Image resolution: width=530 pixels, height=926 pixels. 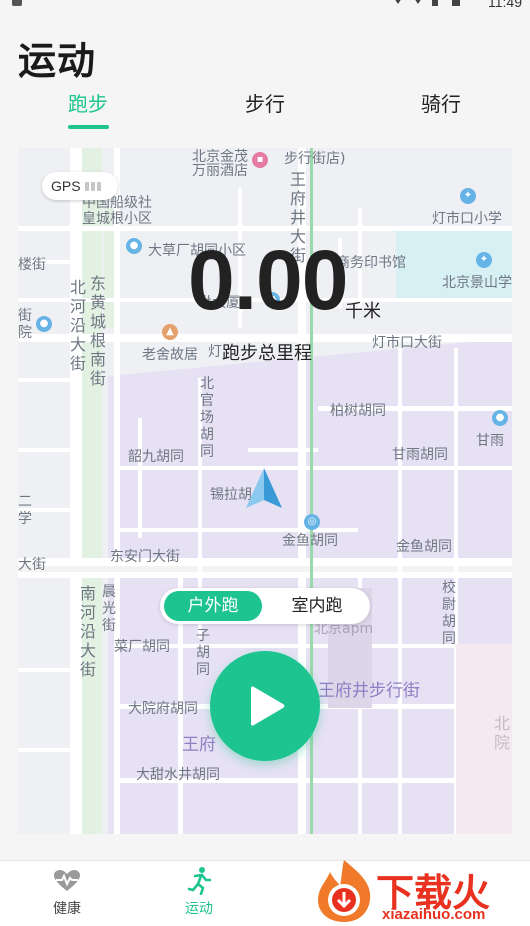 I want to click on map-label: 二学, so click(x=25, y=510).